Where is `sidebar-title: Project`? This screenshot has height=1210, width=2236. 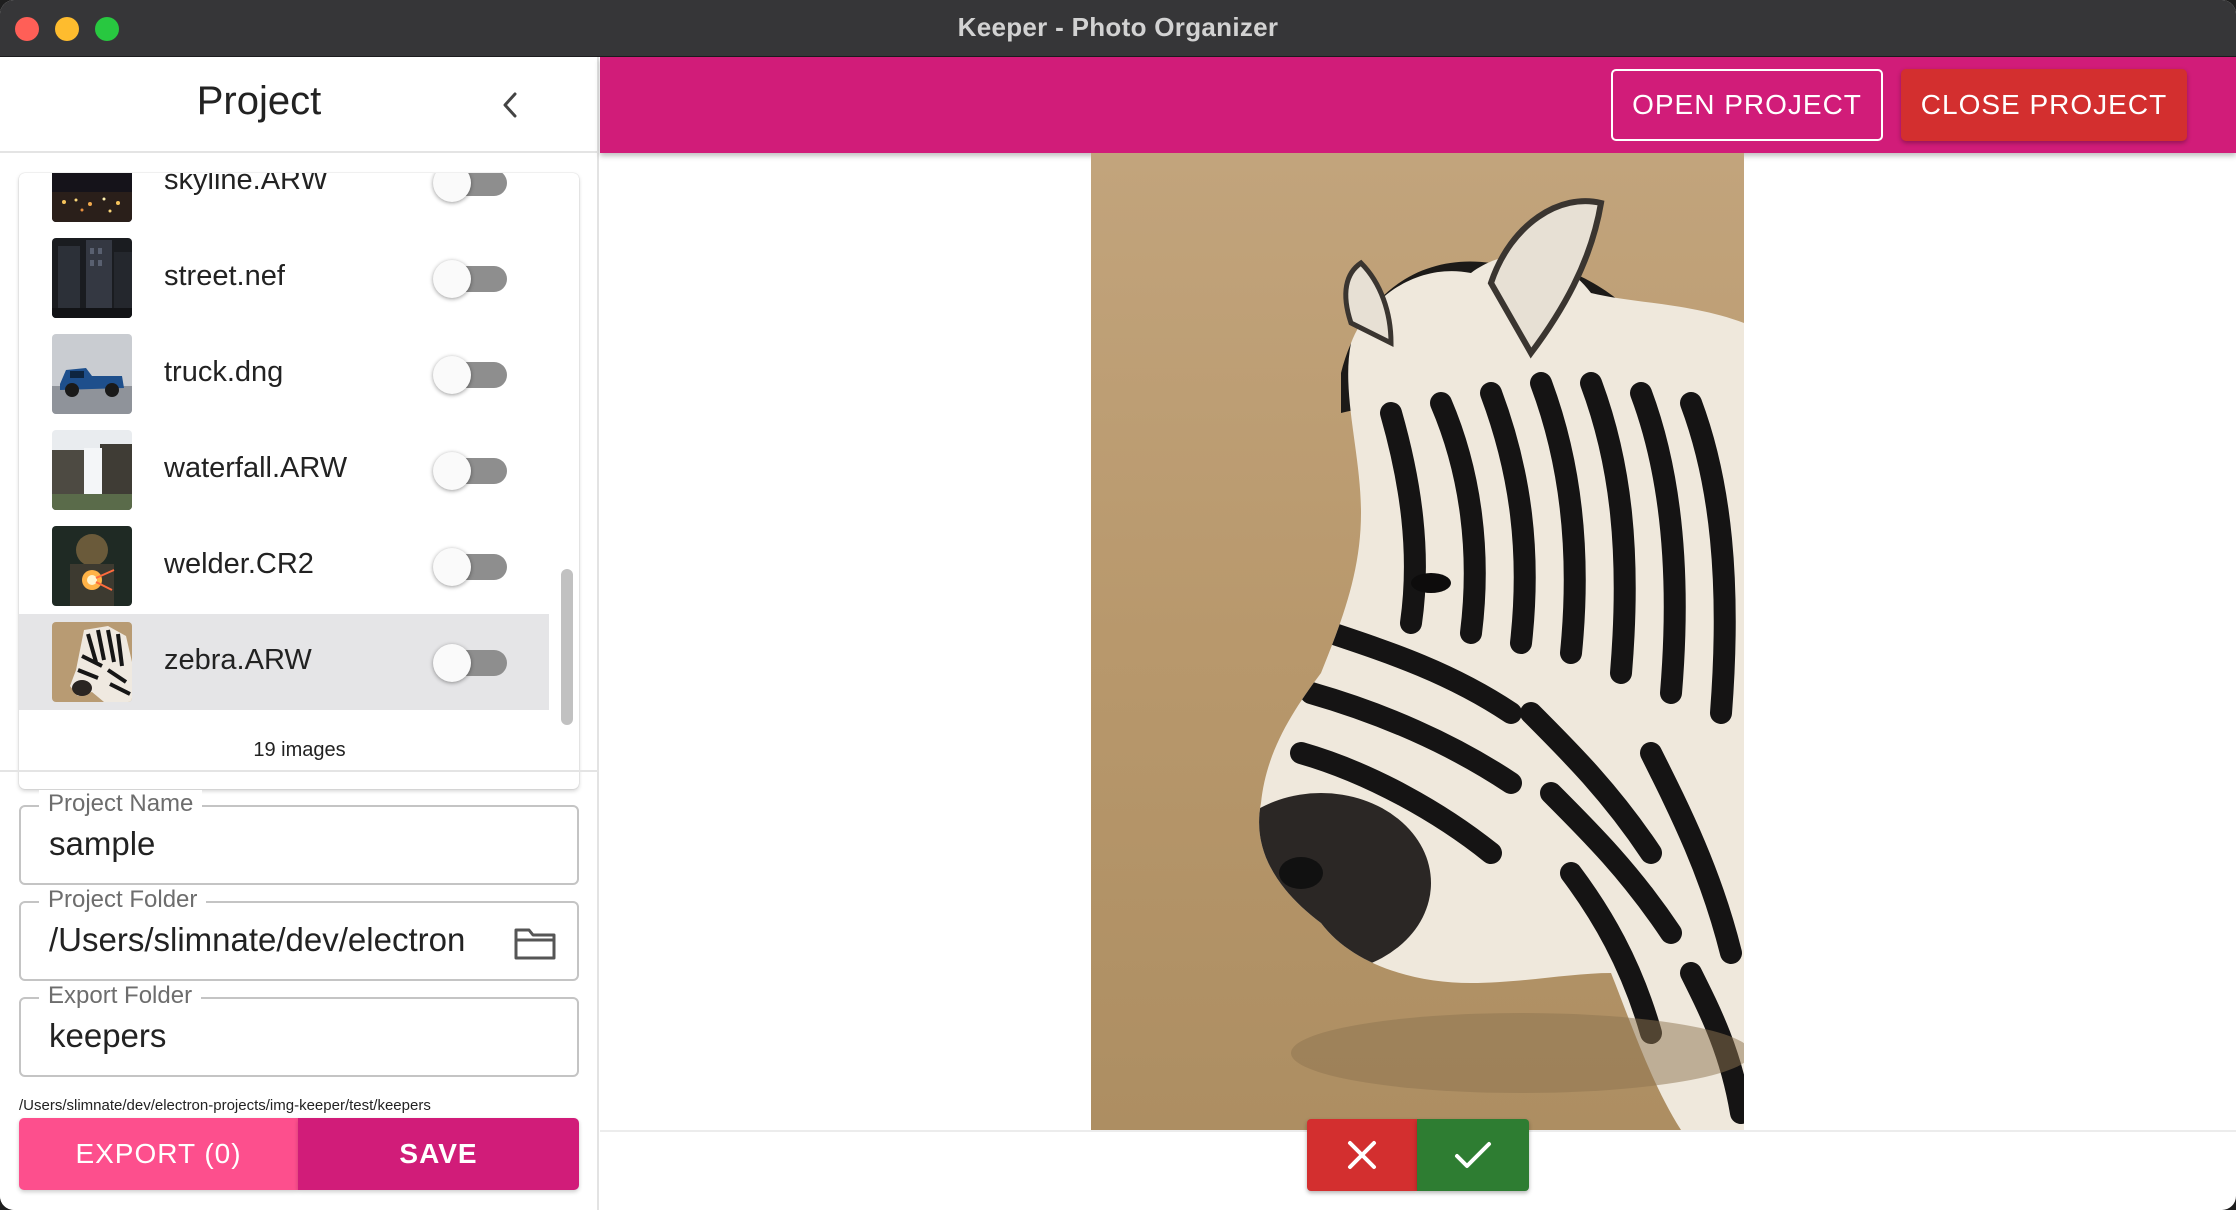 sidebar-title: Project is located at coordinates (259, 101).